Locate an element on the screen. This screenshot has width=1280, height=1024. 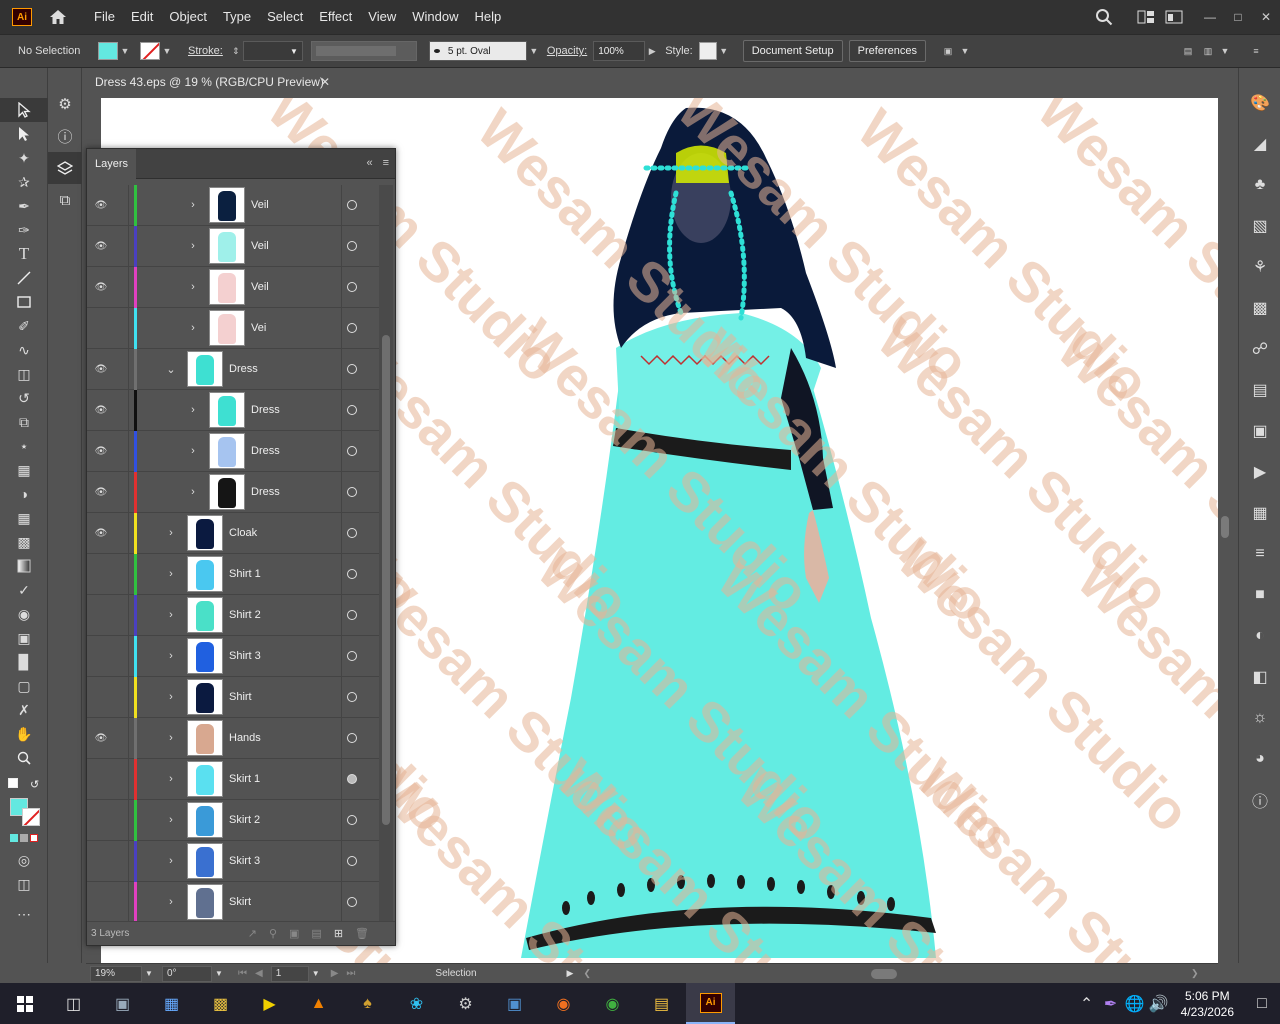
rectangle-tool-icon is located at coordinates (24, 302).